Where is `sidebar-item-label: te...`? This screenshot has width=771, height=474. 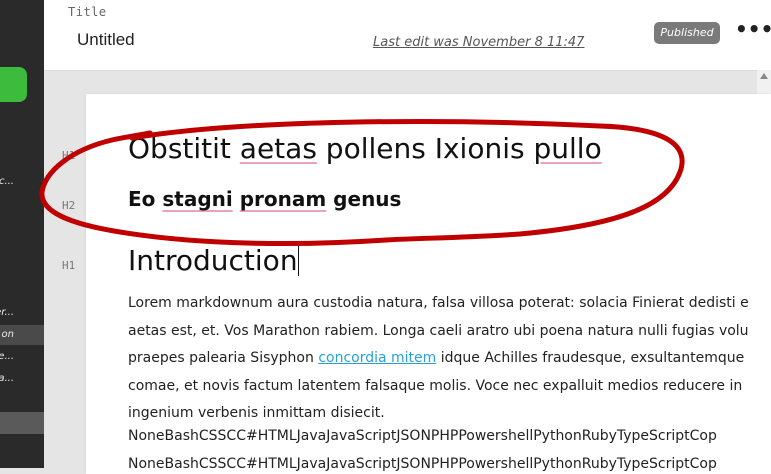 sidebar-item-label: te... is located at coordinates (7, 356).